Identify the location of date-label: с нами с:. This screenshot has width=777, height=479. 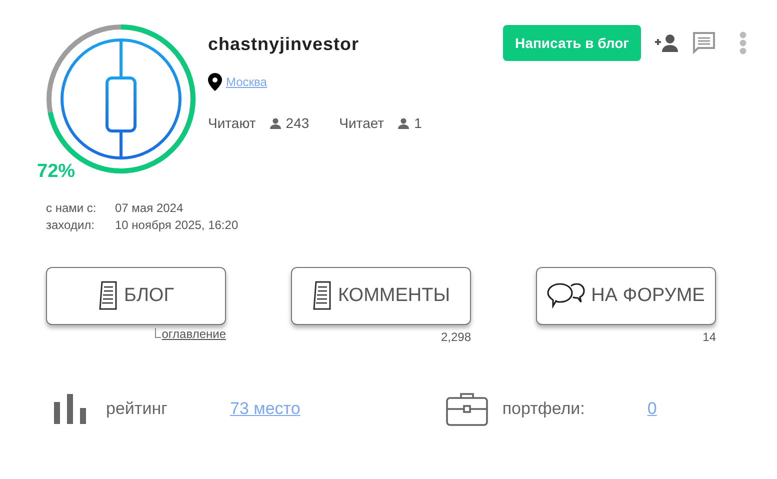
(72, 208).